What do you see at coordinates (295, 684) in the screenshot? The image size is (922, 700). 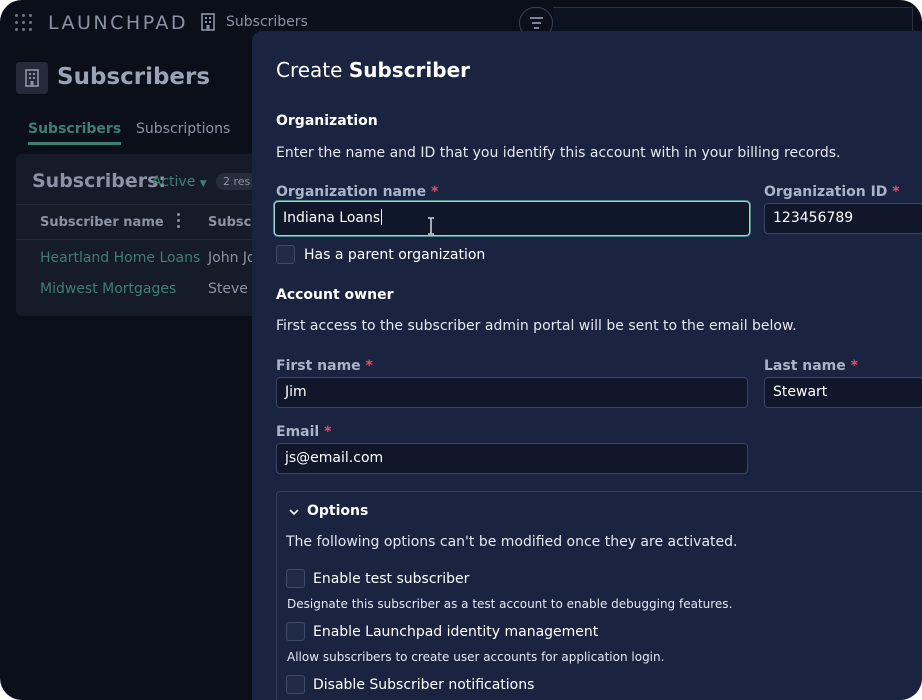 I see `disable-notifications-checkbox` at bounding box center [295, 684].